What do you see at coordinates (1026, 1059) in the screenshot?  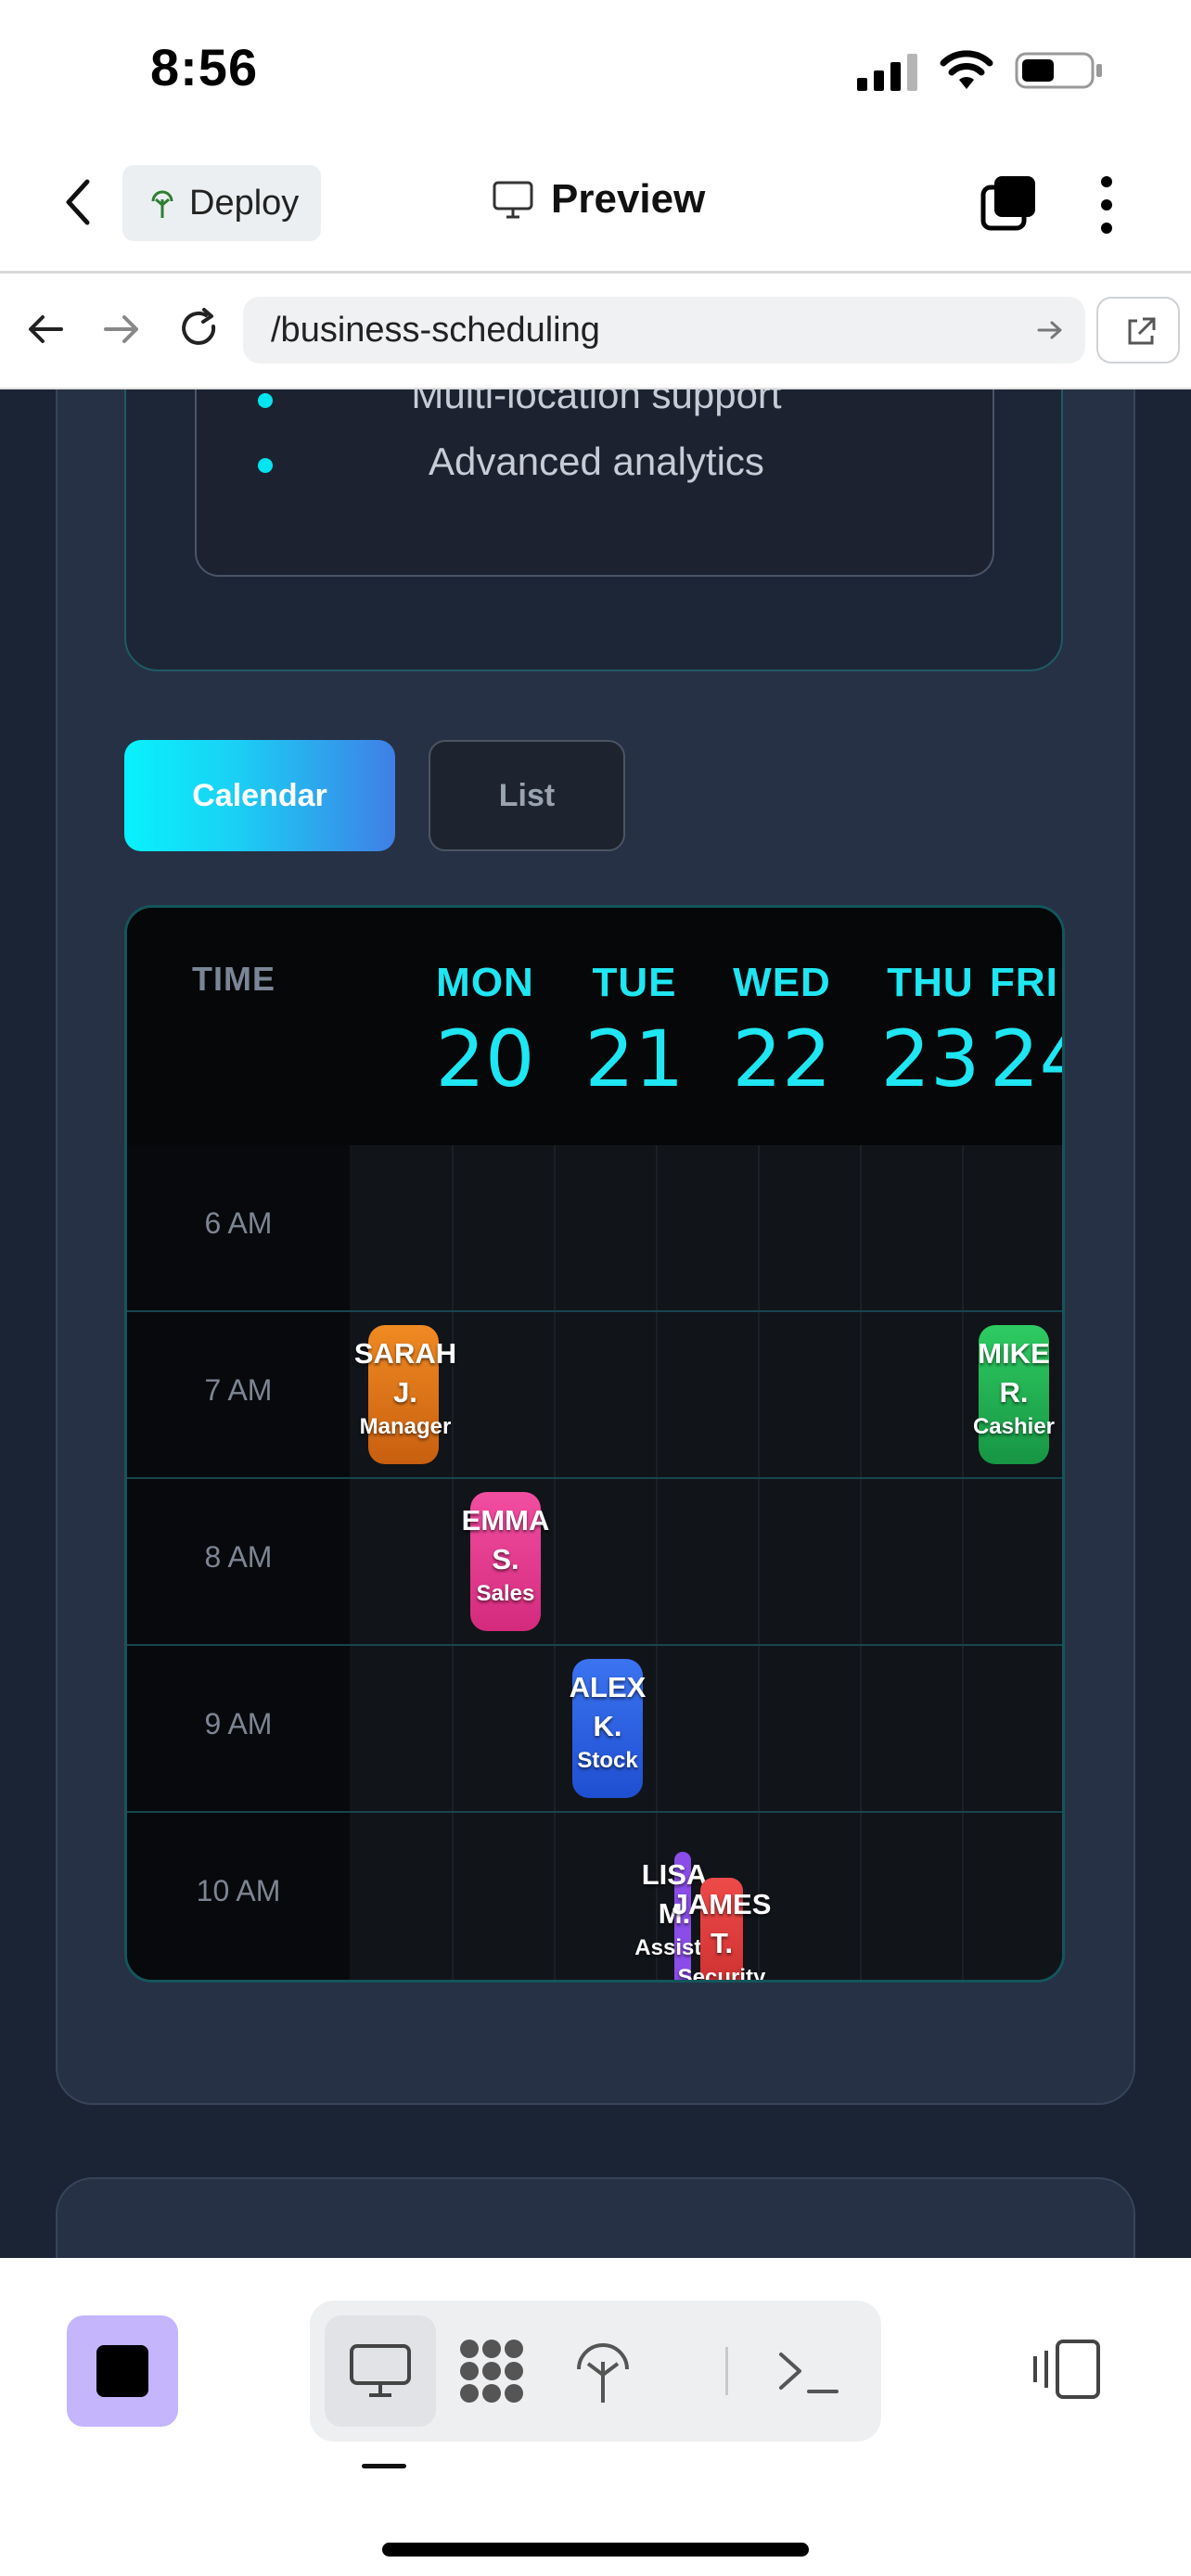 I see `day-number: 24` at bounding box center [1026, 1059].